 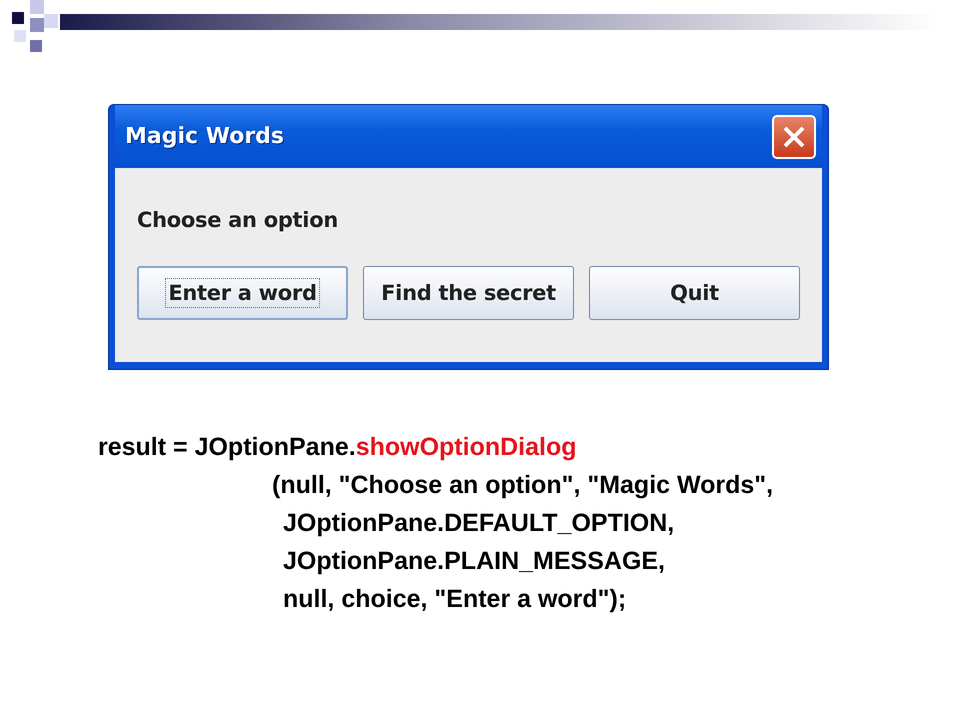 What do you see at coordinates (455, 599) in the screenshot?
I see `code-line: null, choice, "Enter a word");` at bounding box center [455, 599].